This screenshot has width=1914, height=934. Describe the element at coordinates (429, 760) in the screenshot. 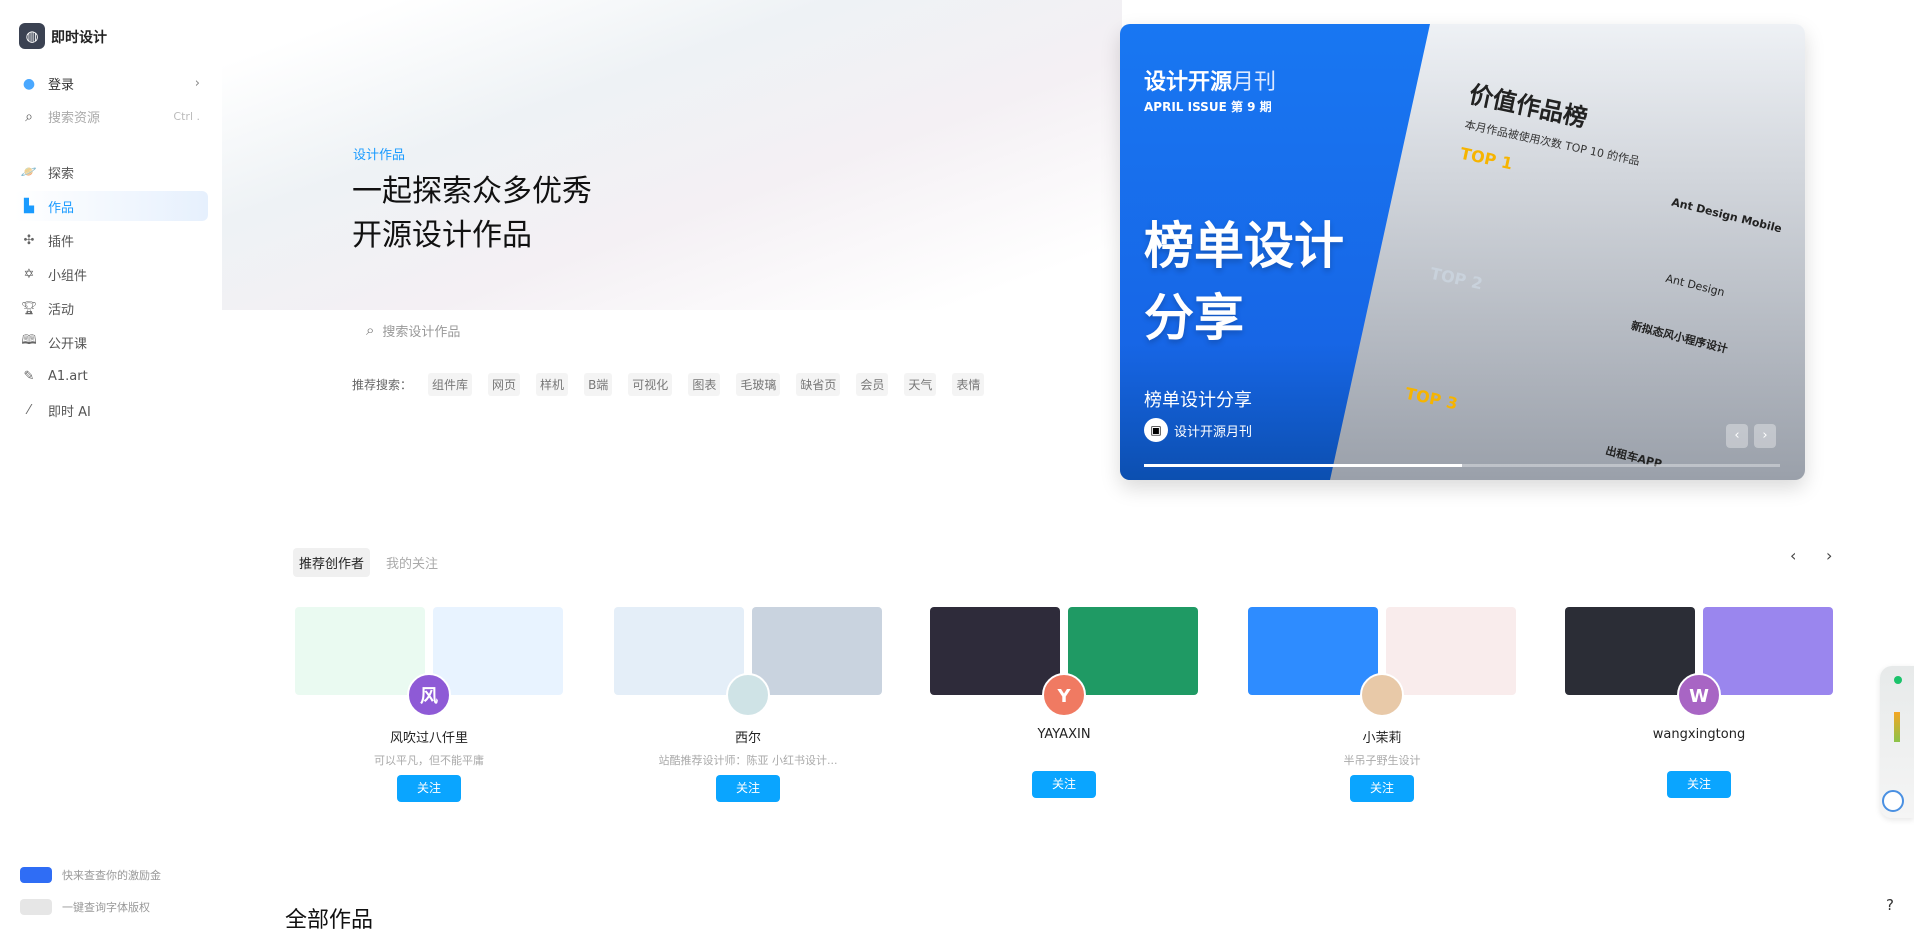

I see `creator-description: 可以平凡，但不能平庸` at that location.